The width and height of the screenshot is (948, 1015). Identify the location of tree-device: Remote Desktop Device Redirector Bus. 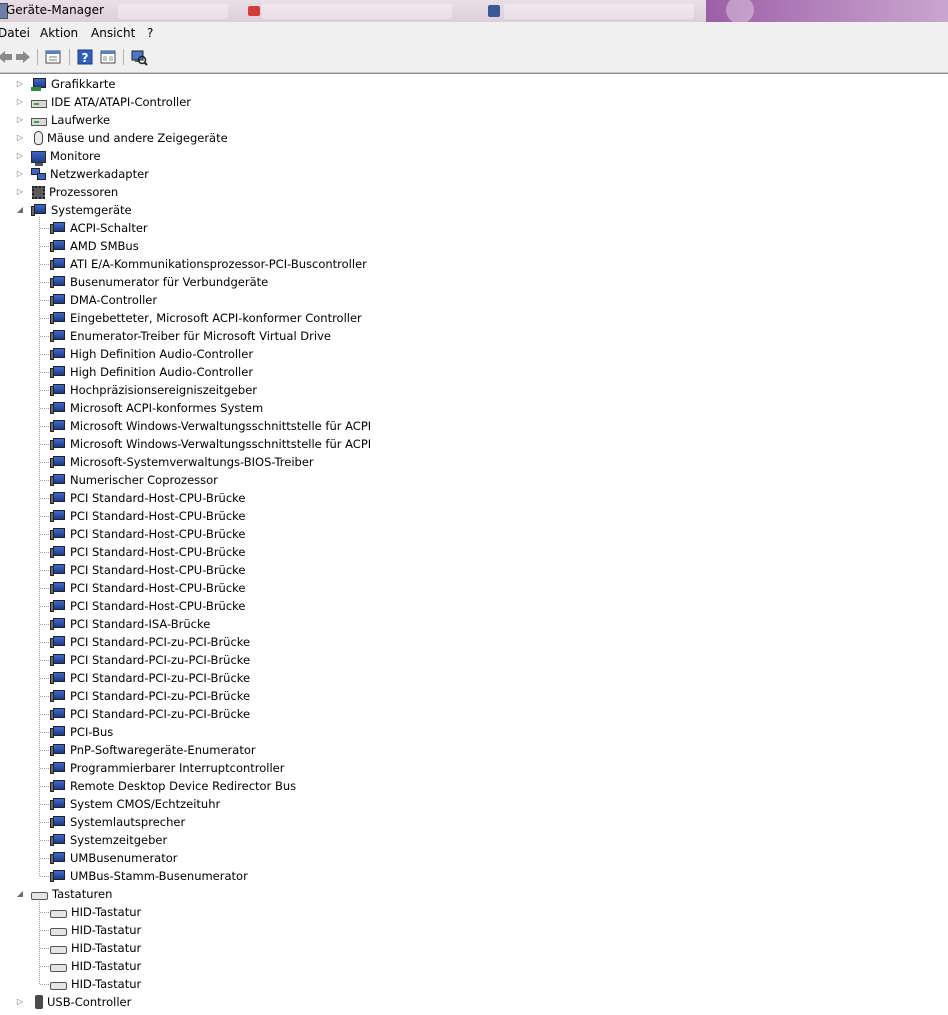
(173, 786).